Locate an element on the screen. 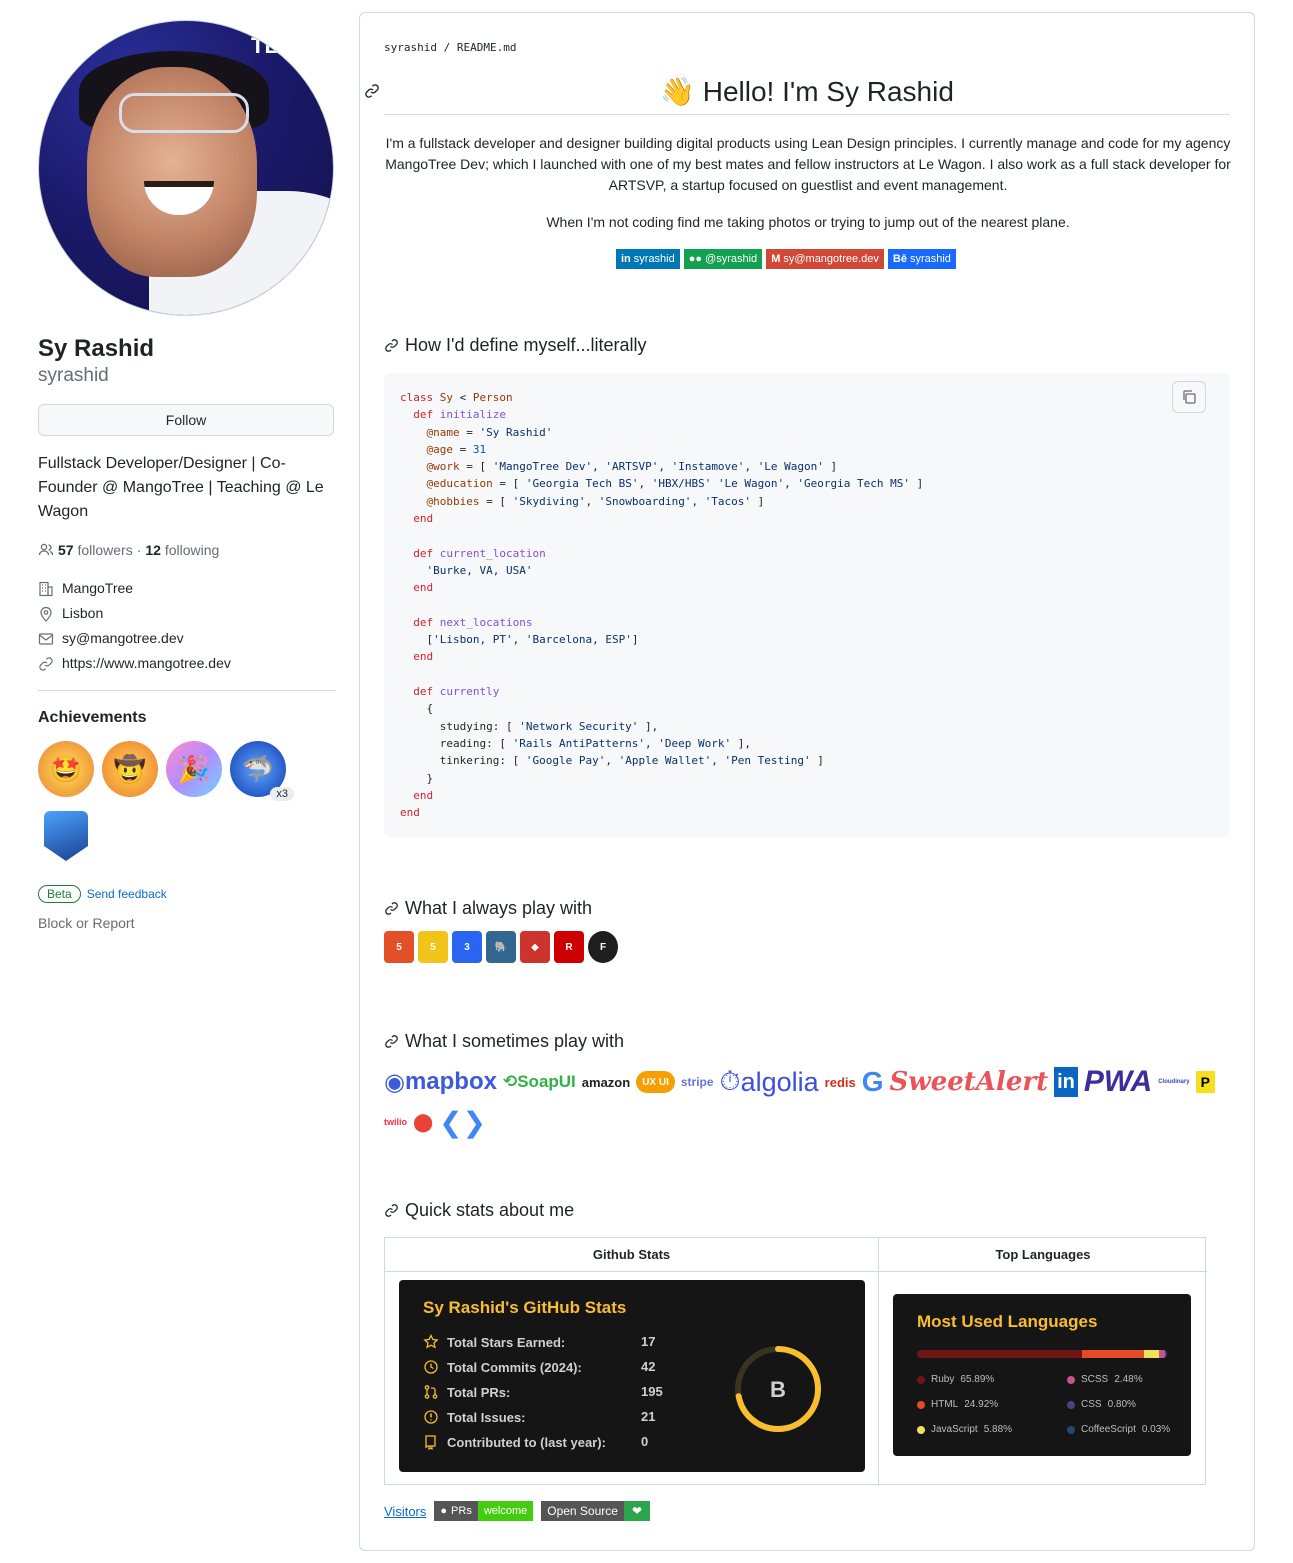 The width and height of the screenshot is (1293, 1563). soapui-logo: ⟲ SoapUI is located at coordinates (539, 1081).